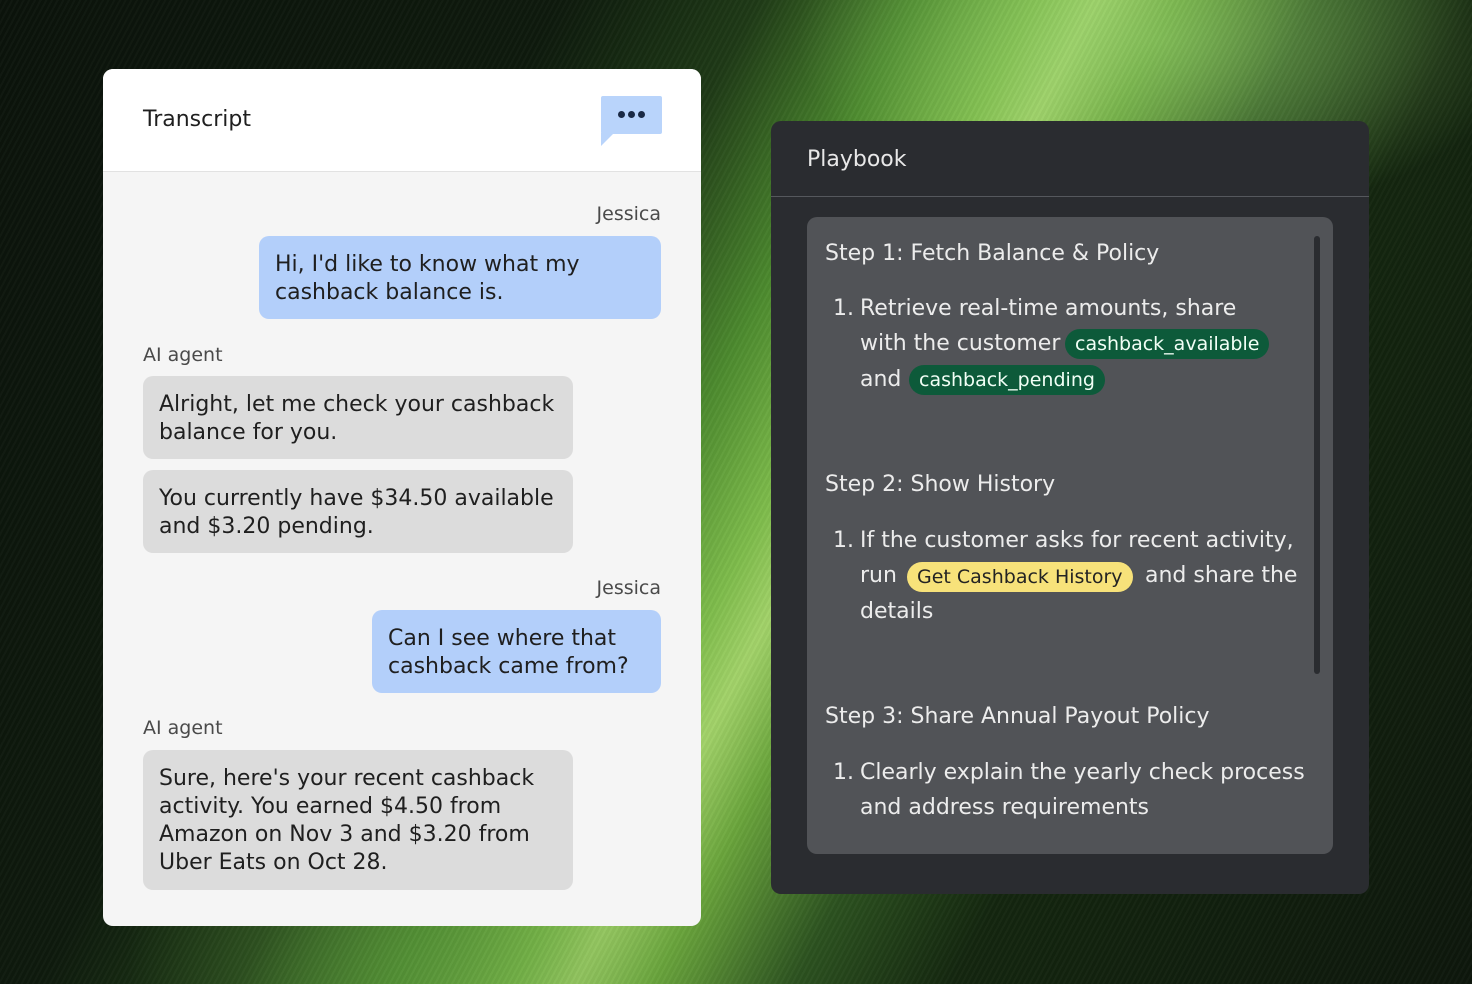 Image resolution: width=1472 pixels, height=984 pixels. I want to click on tool-chip: Get Cashback History, so click(1020, 577).